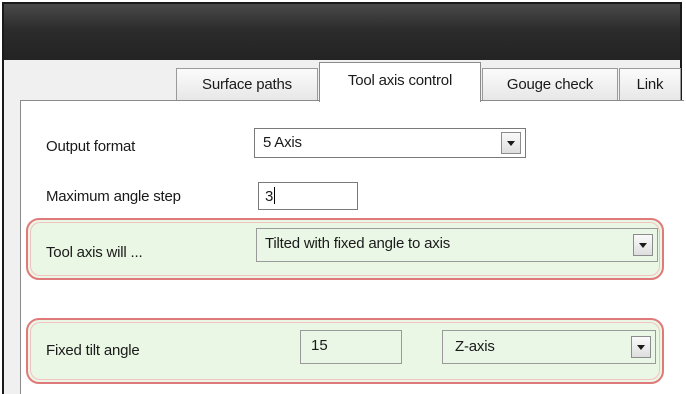 The width and height of the screenshot is (686, 394). I want to click on max-angle-step-value: 3, so click(269, 196).